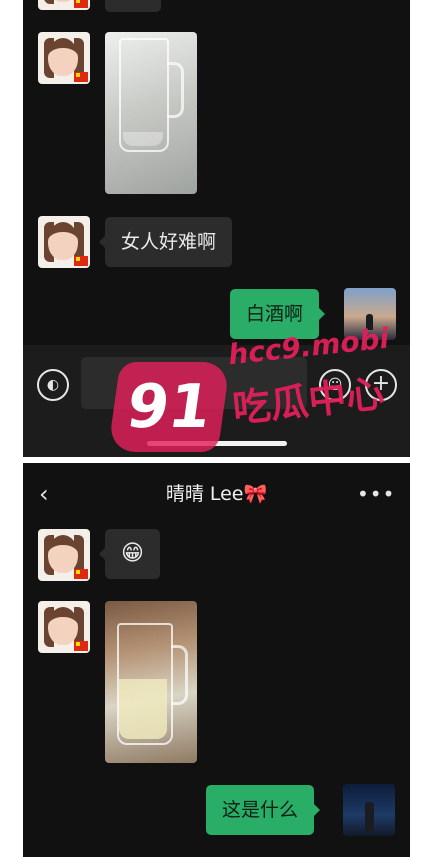  Describe the element at coordinates (278, 314) in the screenshot. I see `outgoing-message-bubble: 白酒啊` at that location.